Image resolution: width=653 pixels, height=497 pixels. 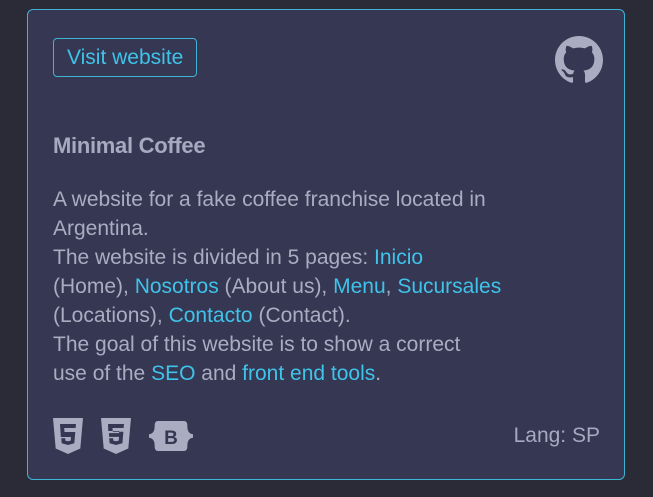 I want to click on desc-text: (About us),, so click(x=276, y=286).